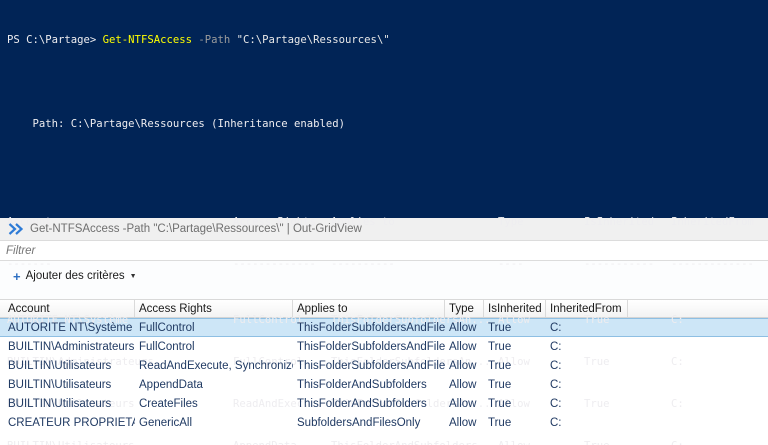 The height and width of the screenshot is (445, 768). Describe the element at coordinates (214, 308) in the screenshot. I see `column-header-access-rights: Access Rights` at that location.